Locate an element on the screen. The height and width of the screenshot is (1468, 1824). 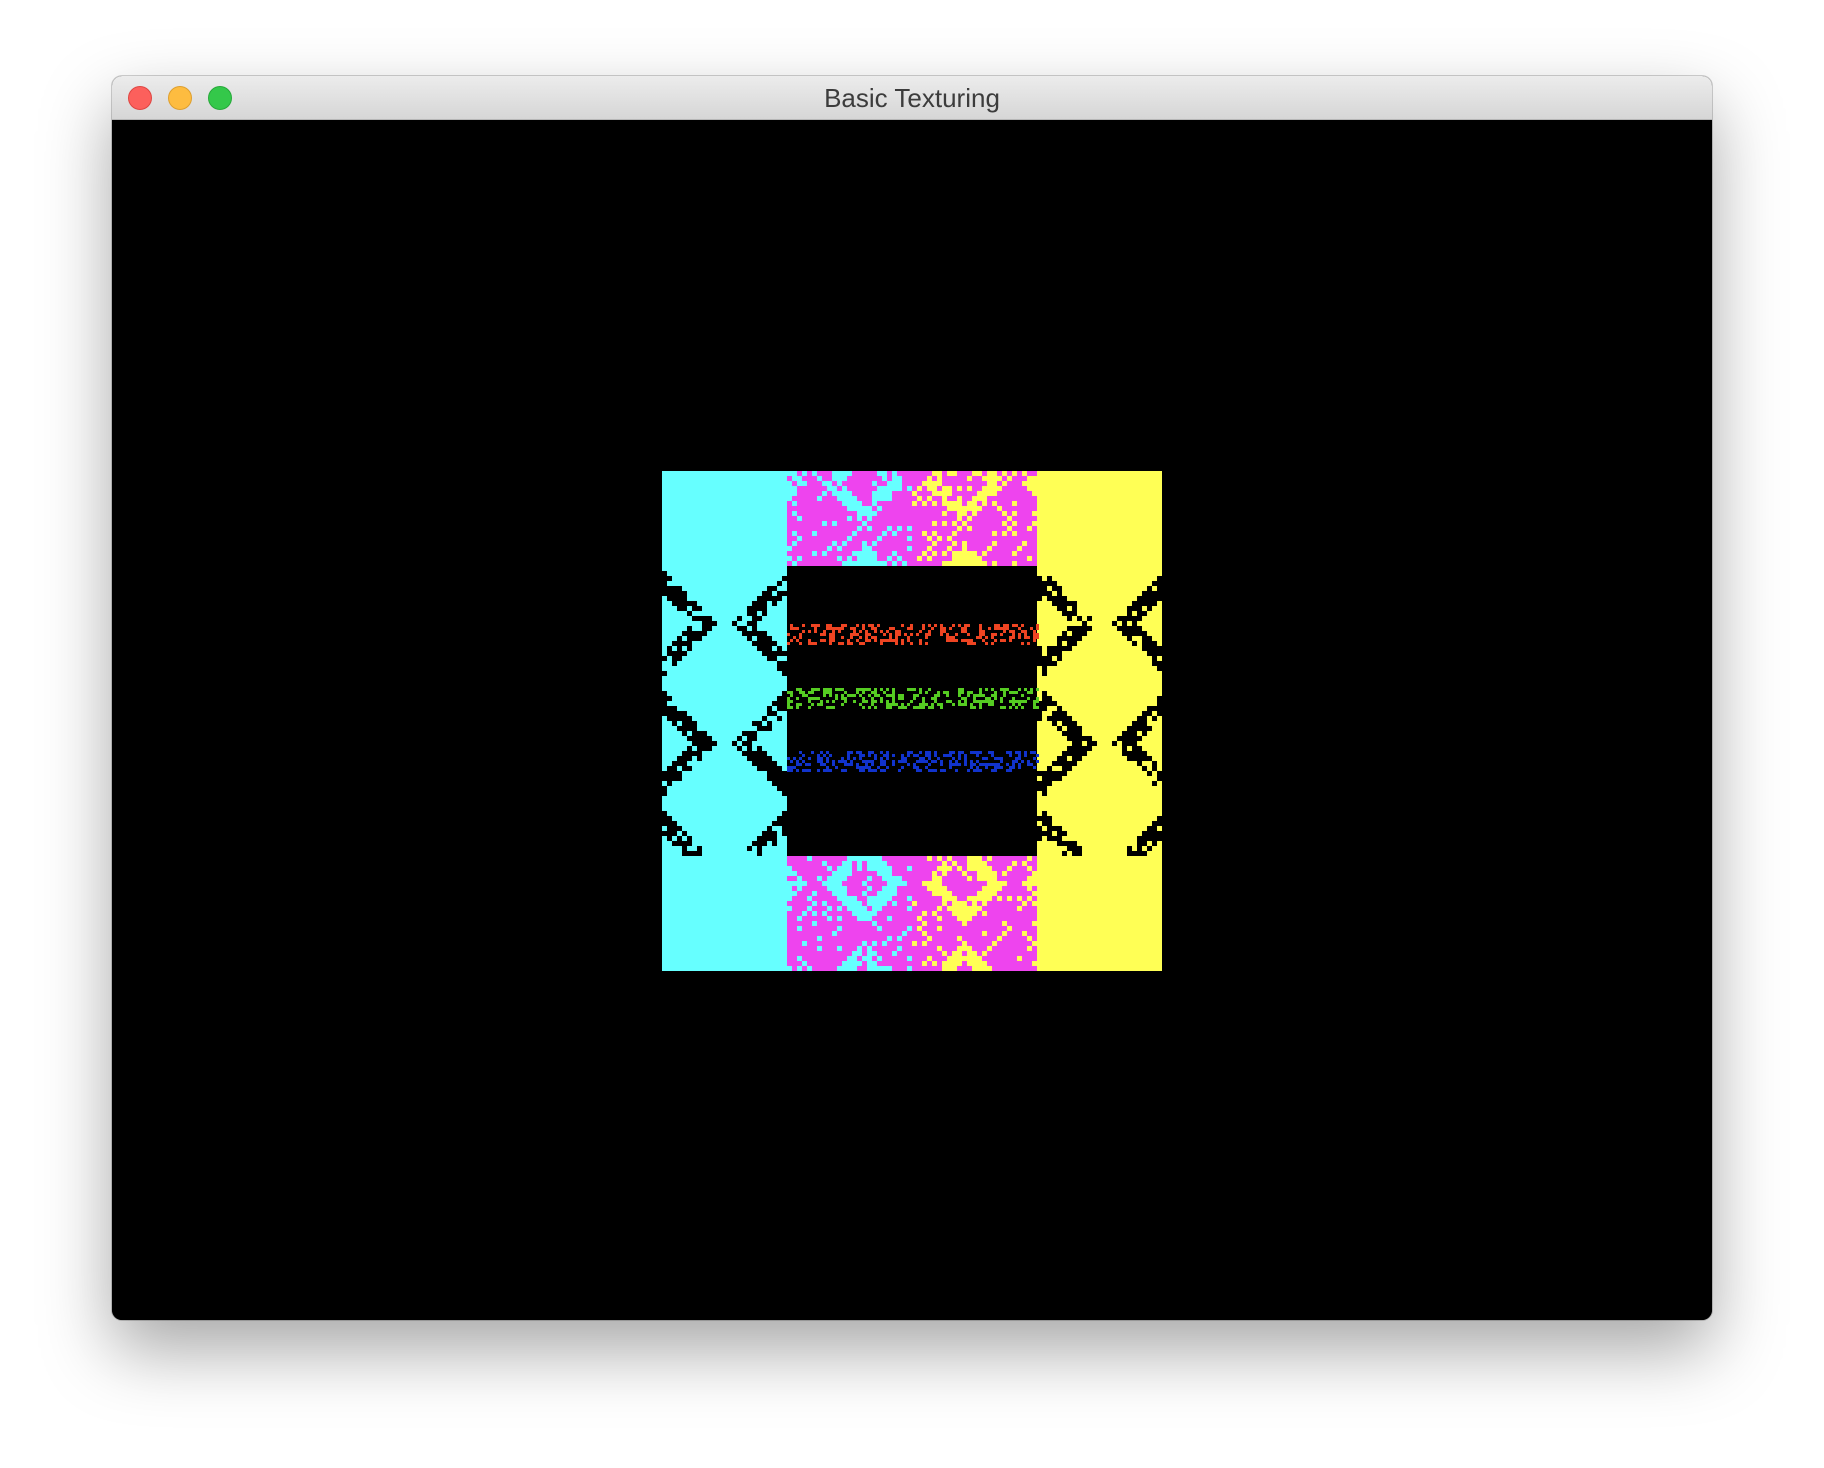
title-bar: Basic Texturing is located at coordinates (912, 98).